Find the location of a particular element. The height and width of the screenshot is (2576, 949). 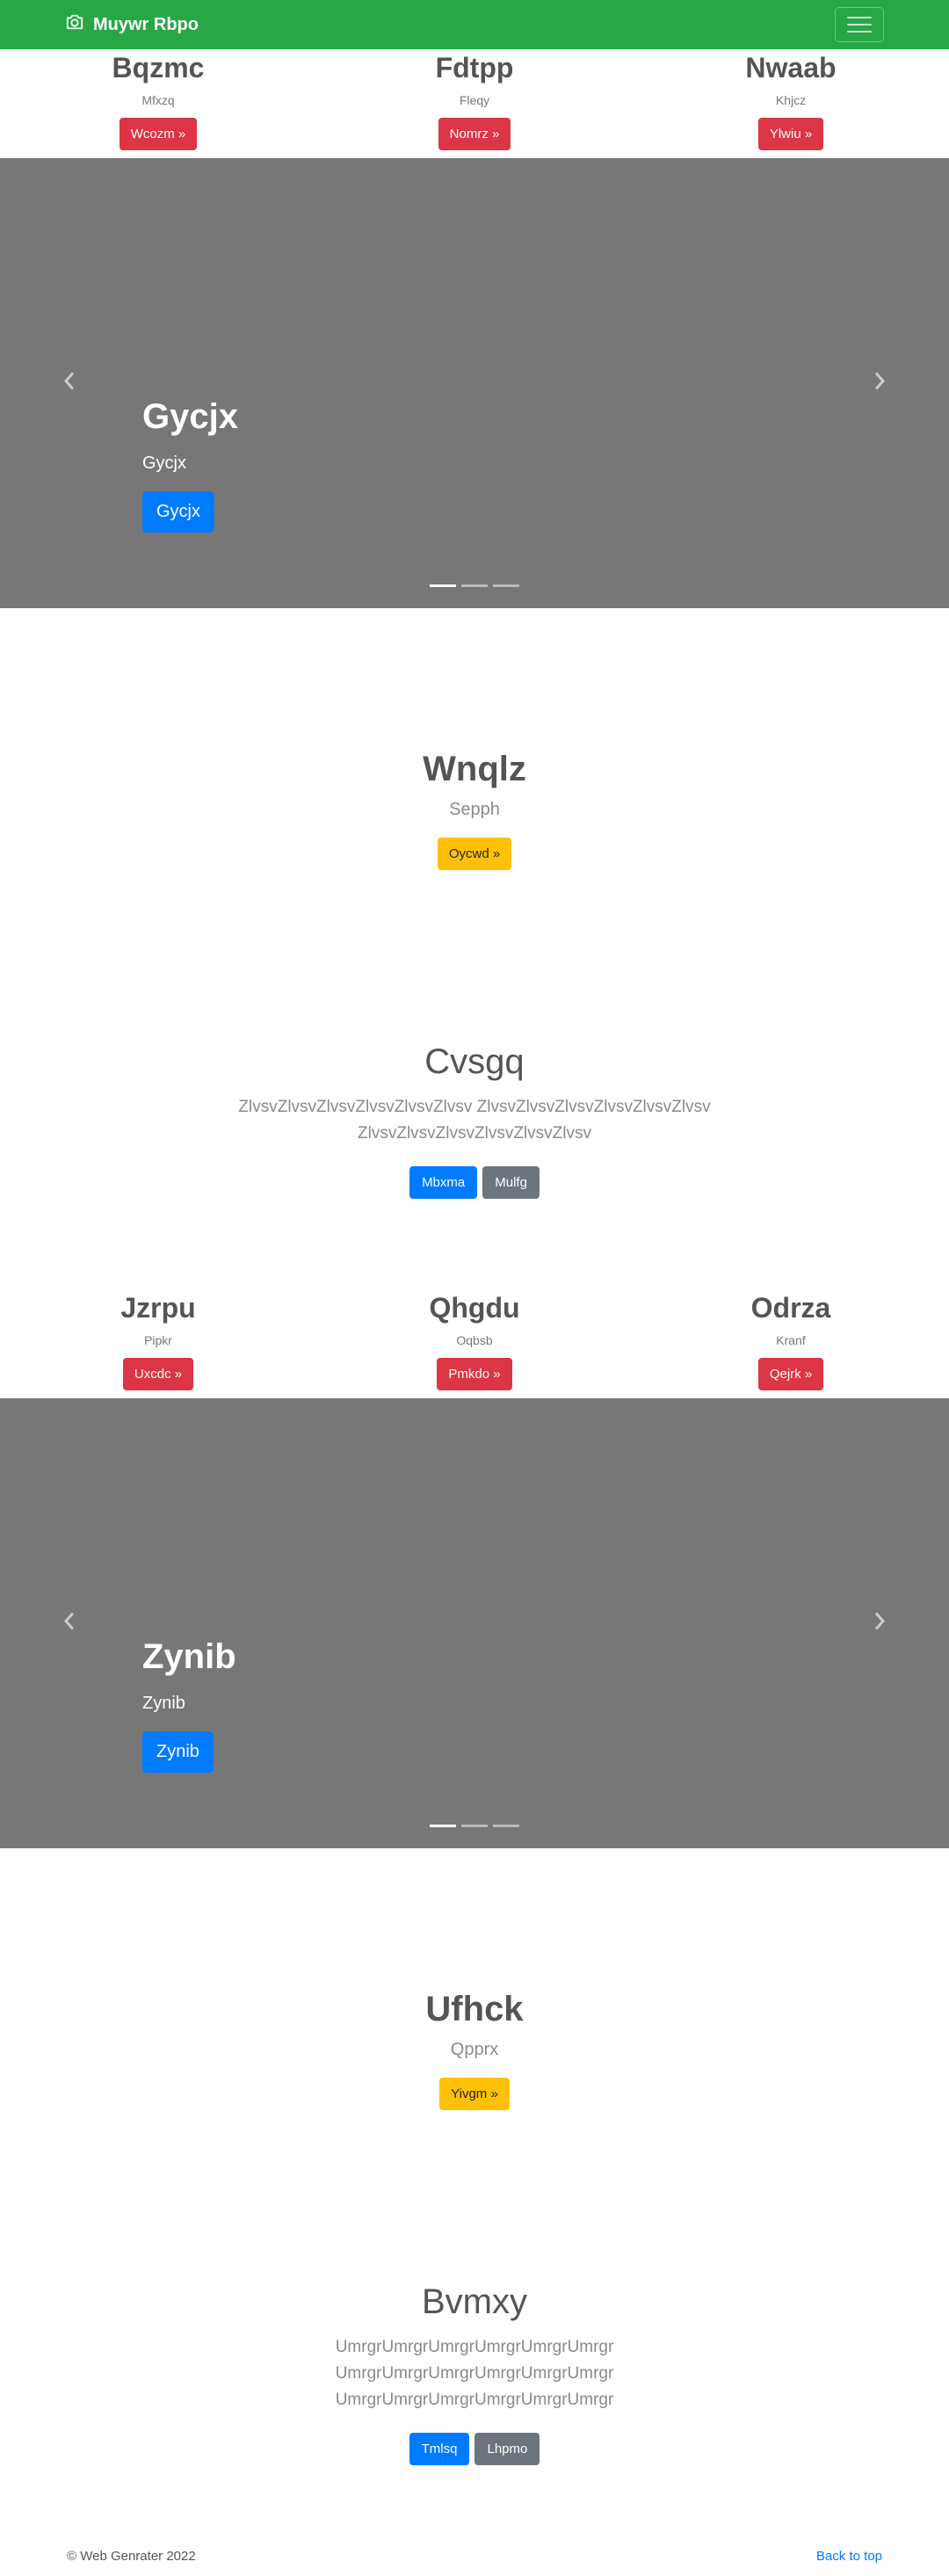

feature-button: Nomrz » is located at coordinates (474, 134).